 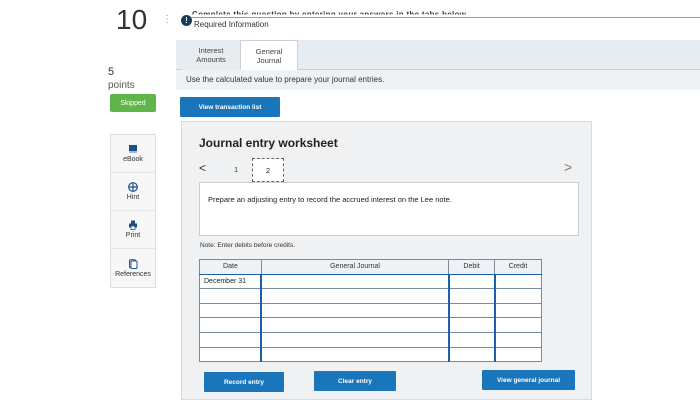 What do you see at coordinates (133, 274) in the screenshot?
I see `tool-label: References` at bounding box center [133, 274].